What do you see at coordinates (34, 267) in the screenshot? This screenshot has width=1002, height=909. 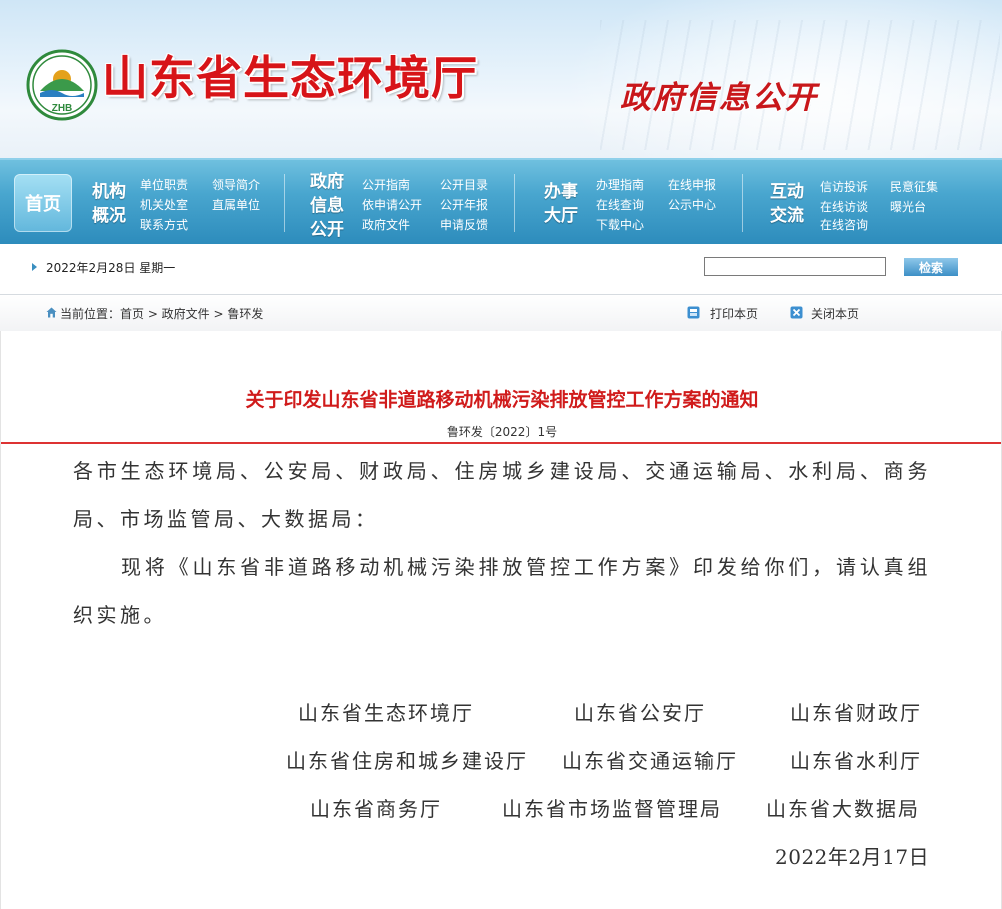 I see `bullet-arrow-icon` at bounding box center [34, 267].